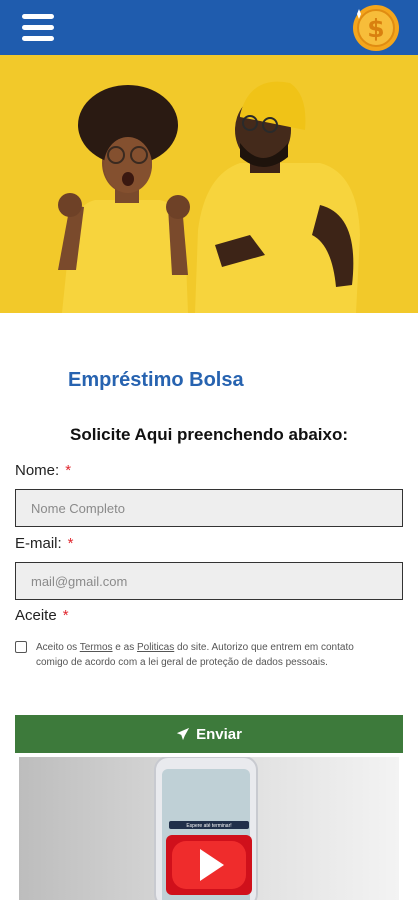 The image size is (418, 900). I want to click on accept-label: Aceite *, so click(42, 615).